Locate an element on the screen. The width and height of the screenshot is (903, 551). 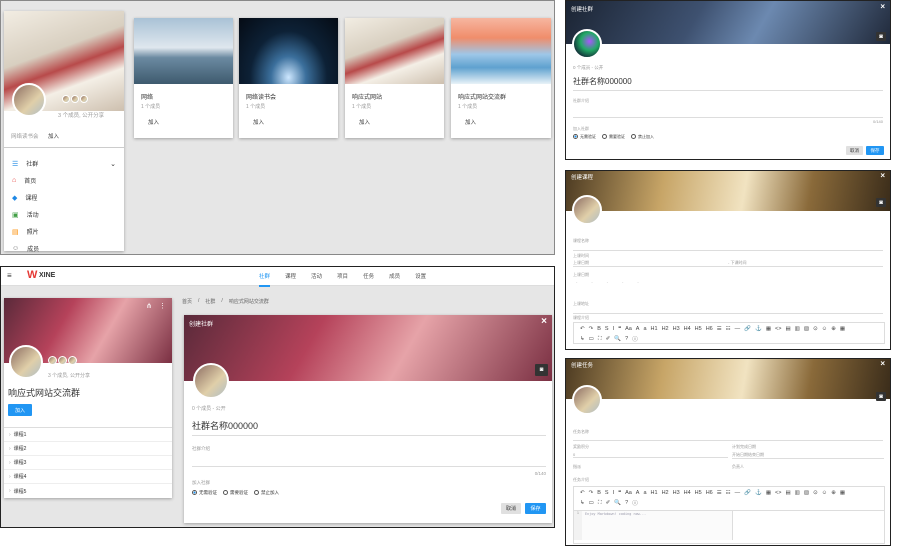
join-link: 加入 is located at coordinates (53, 136).